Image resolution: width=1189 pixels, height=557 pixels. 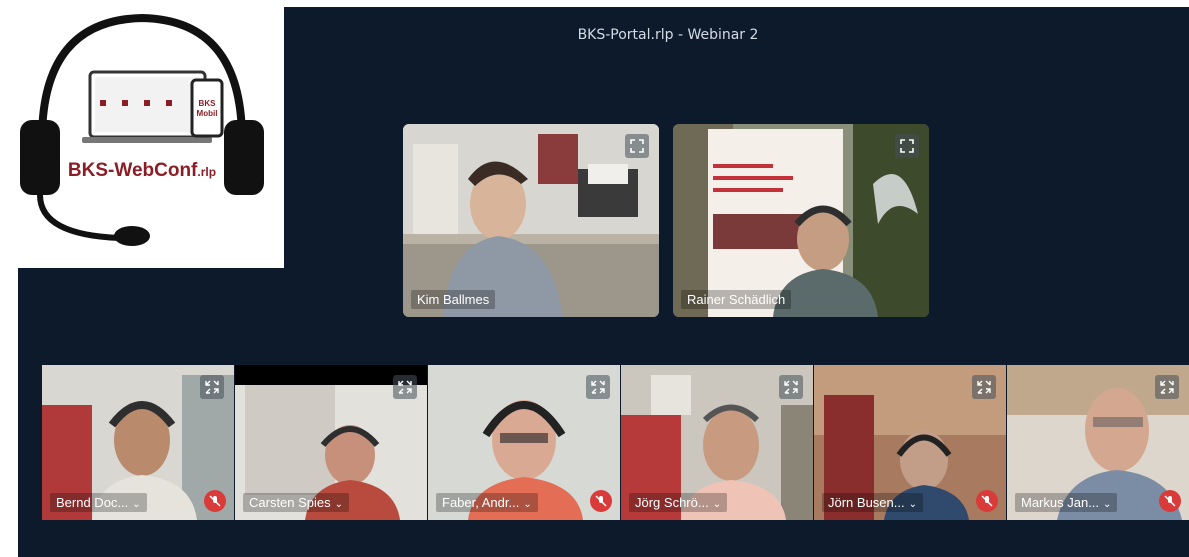 I want to click on bottom-bar, so click(x=603, y=539).